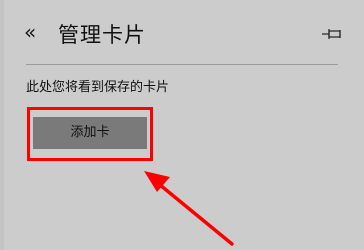 The height and width of the screenshot is (250, 364). I want to click on pin-icon, so click(331, 34).